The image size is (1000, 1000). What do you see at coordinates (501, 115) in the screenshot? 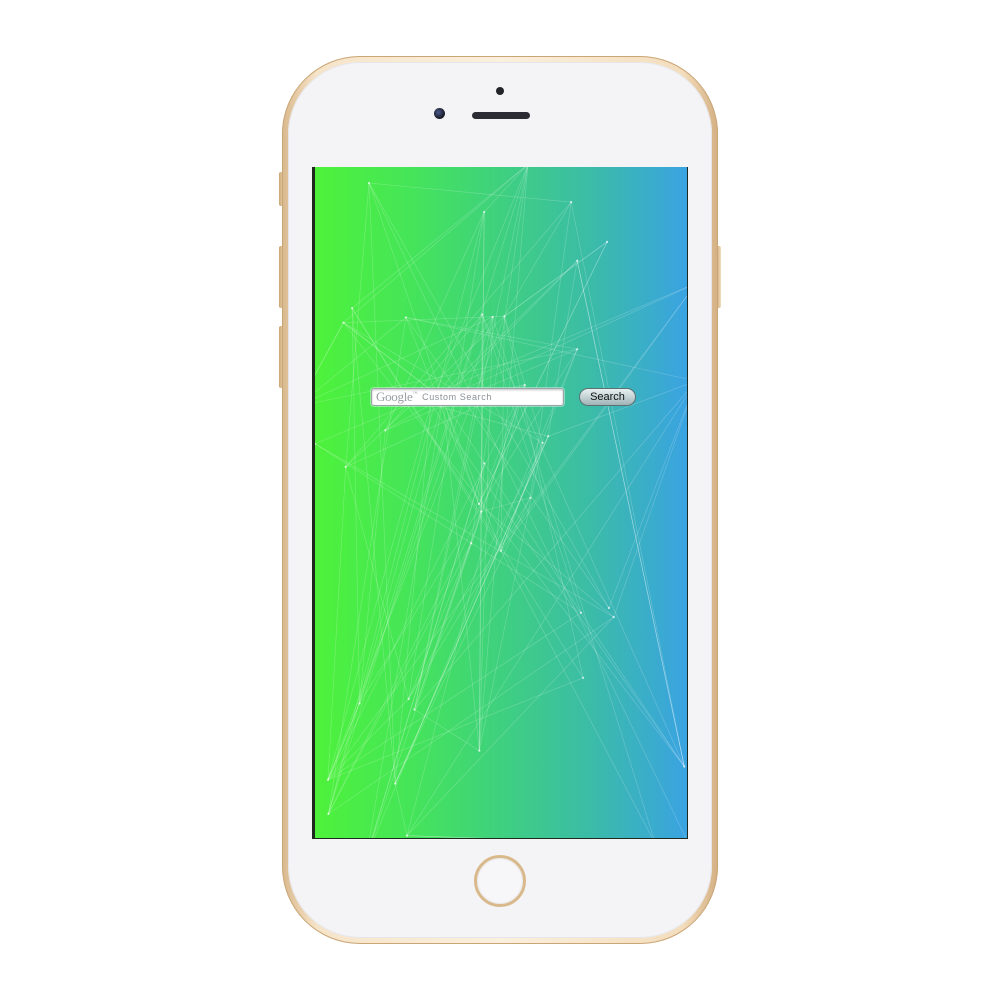
I see `speaker-grille` at bounding box center [501, 115].